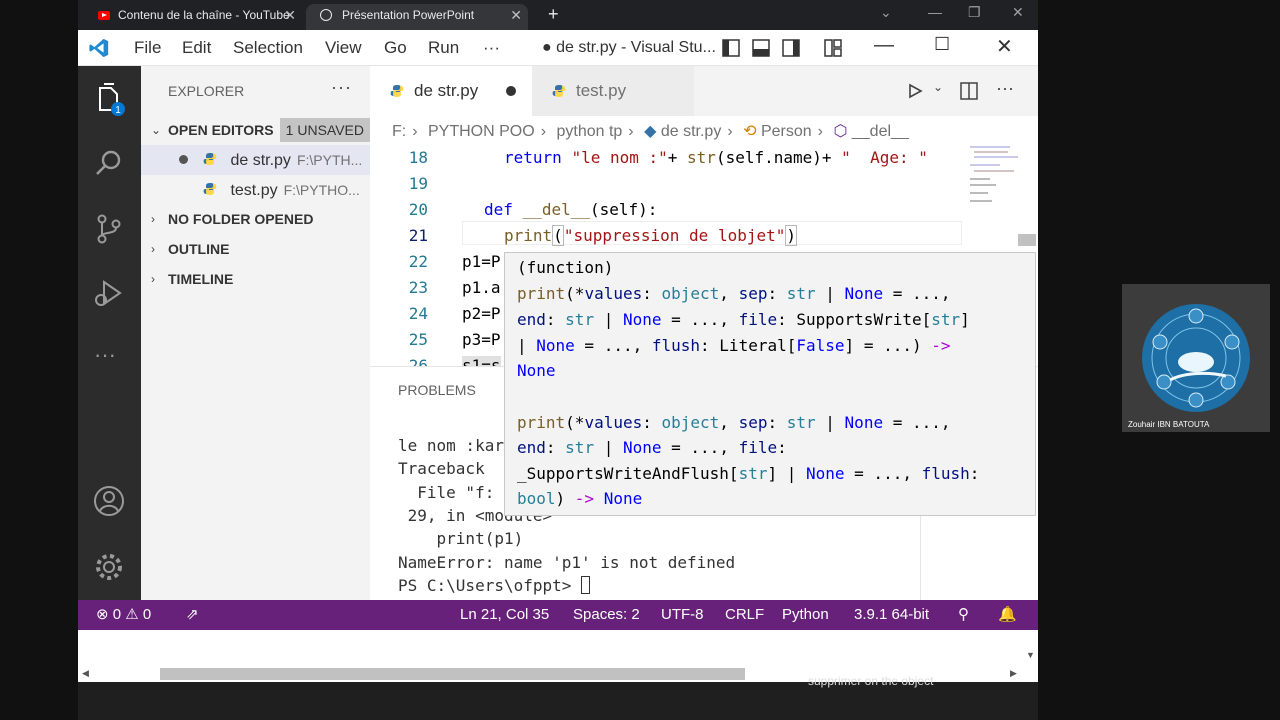 The image size is (1280, 720). I want to click on settings-gear-icon, so click(109, 567).